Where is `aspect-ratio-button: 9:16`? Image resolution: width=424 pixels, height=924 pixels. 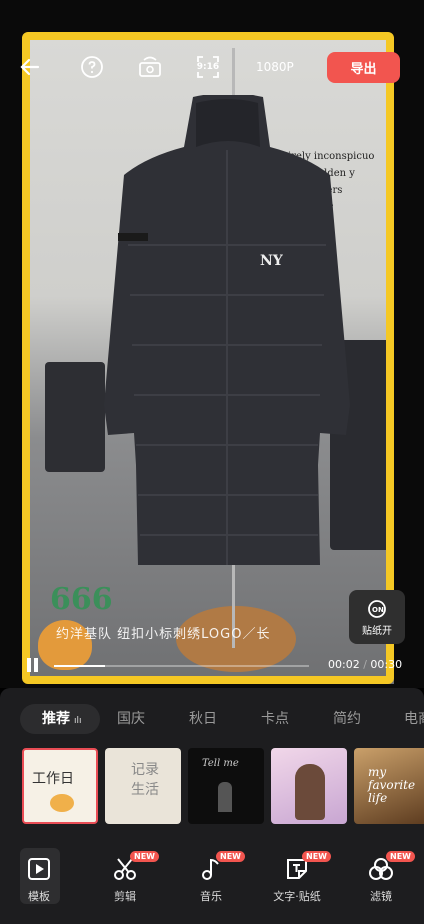 aspect-ratio-button: 9:16 is located at coordinates (208, 67).